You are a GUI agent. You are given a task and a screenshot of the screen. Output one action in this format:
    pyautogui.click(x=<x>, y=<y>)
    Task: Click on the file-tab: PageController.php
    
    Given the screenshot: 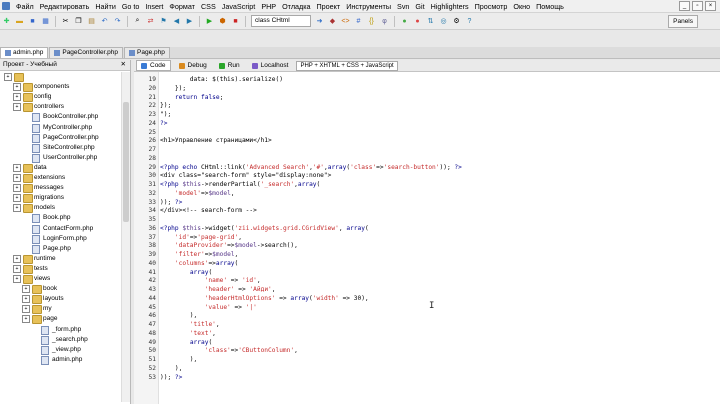 What is the action you would take?
    pyautogui.click(x=86, y=52)
    